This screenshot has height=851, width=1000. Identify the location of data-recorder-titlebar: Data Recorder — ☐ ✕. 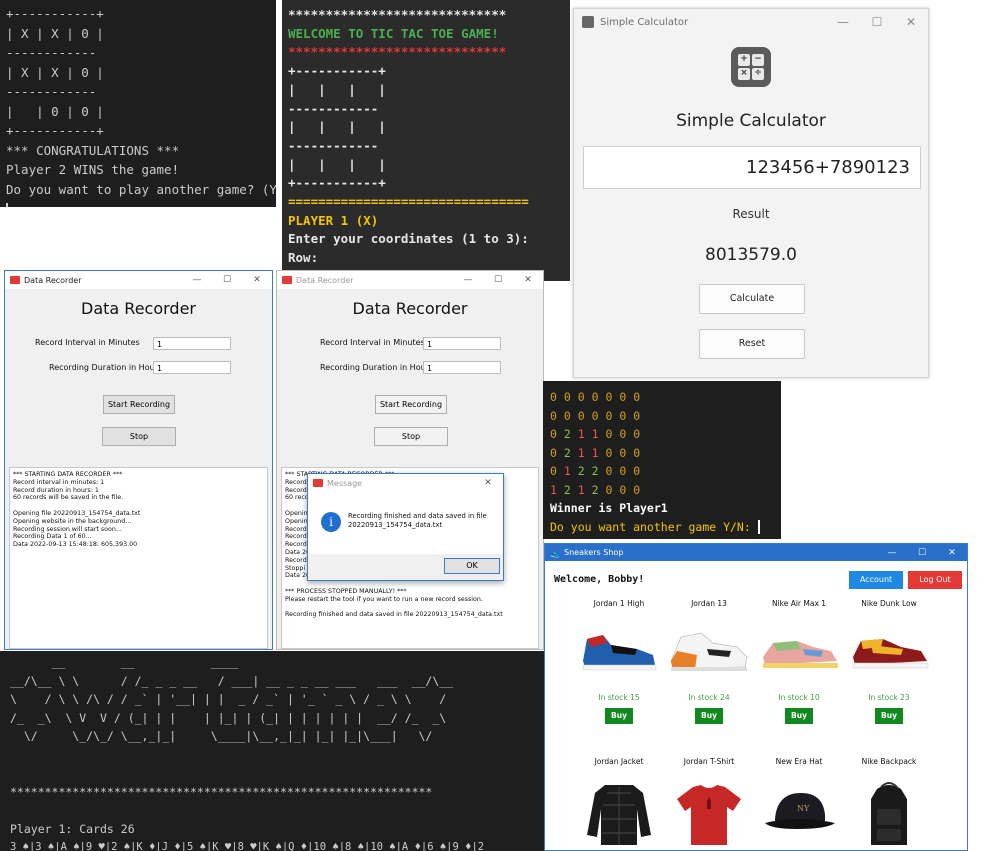
(410, 280).